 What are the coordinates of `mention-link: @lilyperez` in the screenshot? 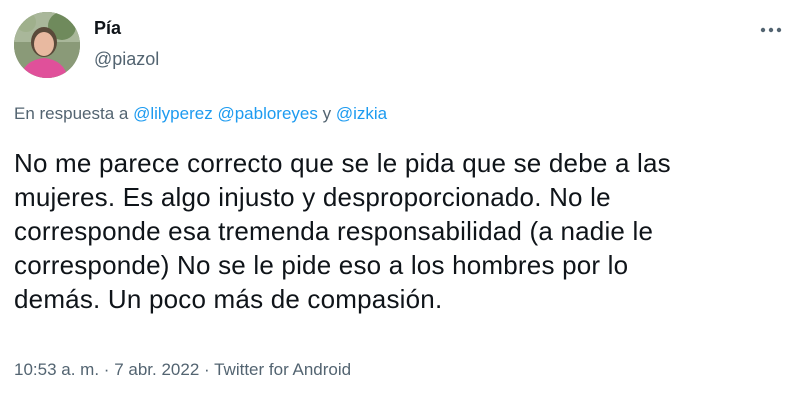 It's located at (173, 113).